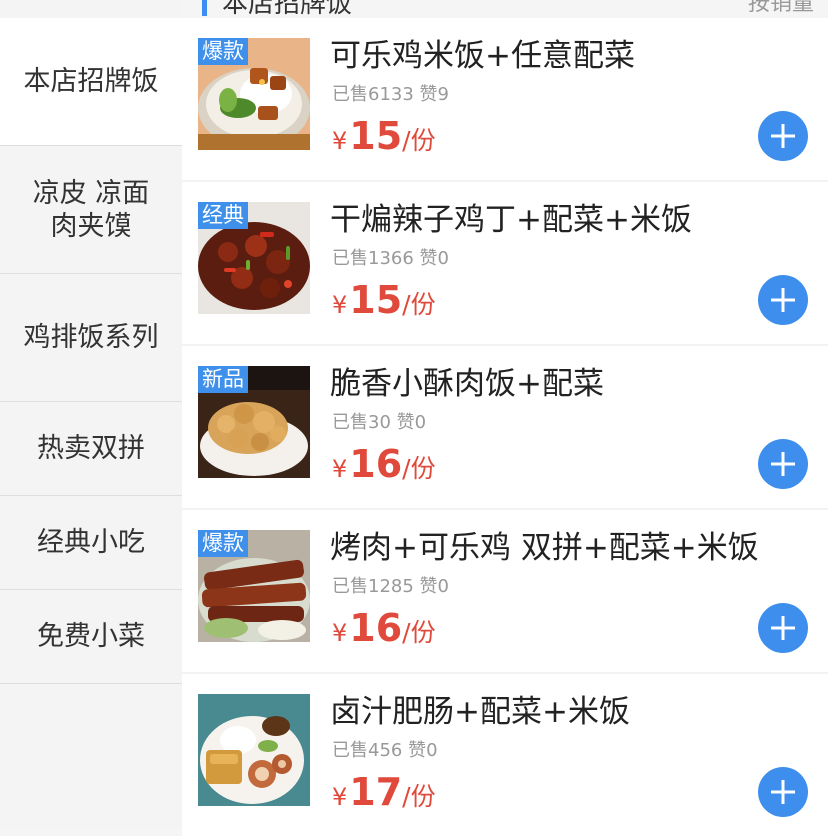  I want to click on sidebar-item-classic-snacks: 经典小吃, so click(91, 543).